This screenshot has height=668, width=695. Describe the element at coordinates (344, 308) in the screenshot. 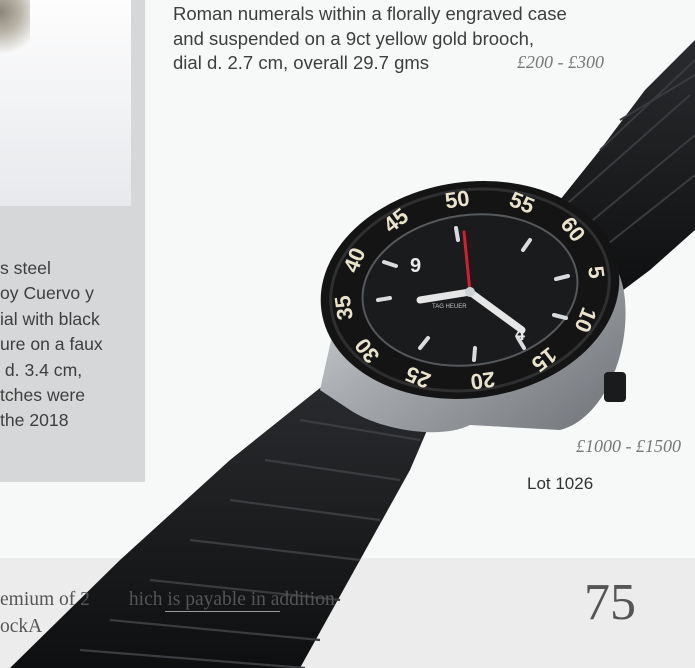

I see `bezel-numeral: 35` at that location.